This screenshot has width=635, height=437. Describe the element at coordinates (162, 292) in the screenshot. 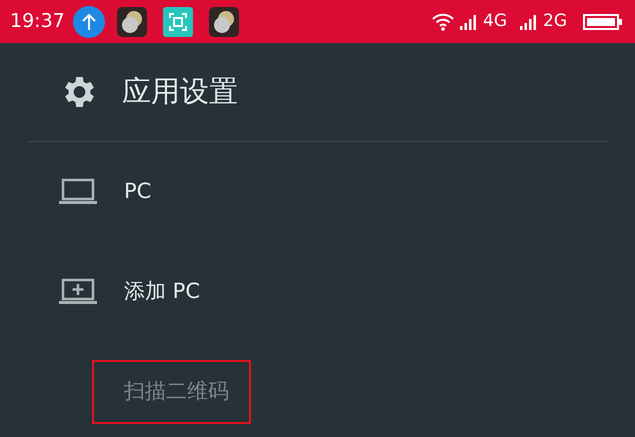

I see `menu-item: 添加 PC` at that location.